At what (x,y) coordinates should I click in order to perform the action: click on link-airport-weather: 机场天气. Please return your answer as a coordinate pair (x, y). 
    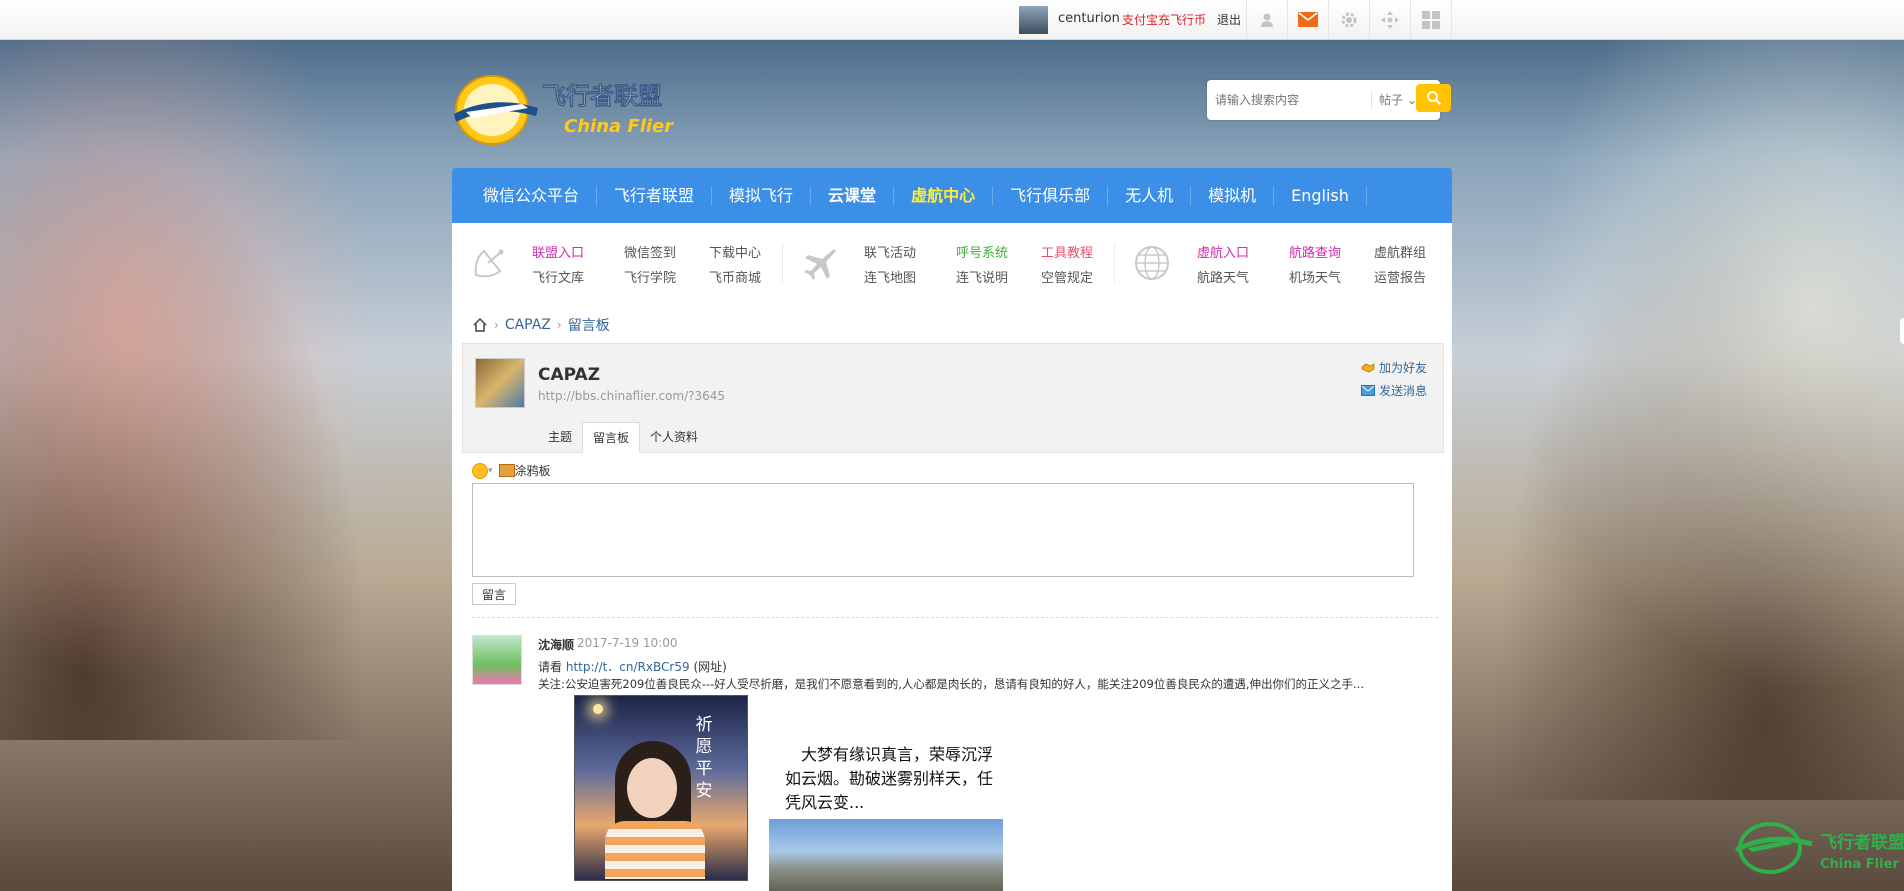
    Looking at the image, I should click on (1315, 276).